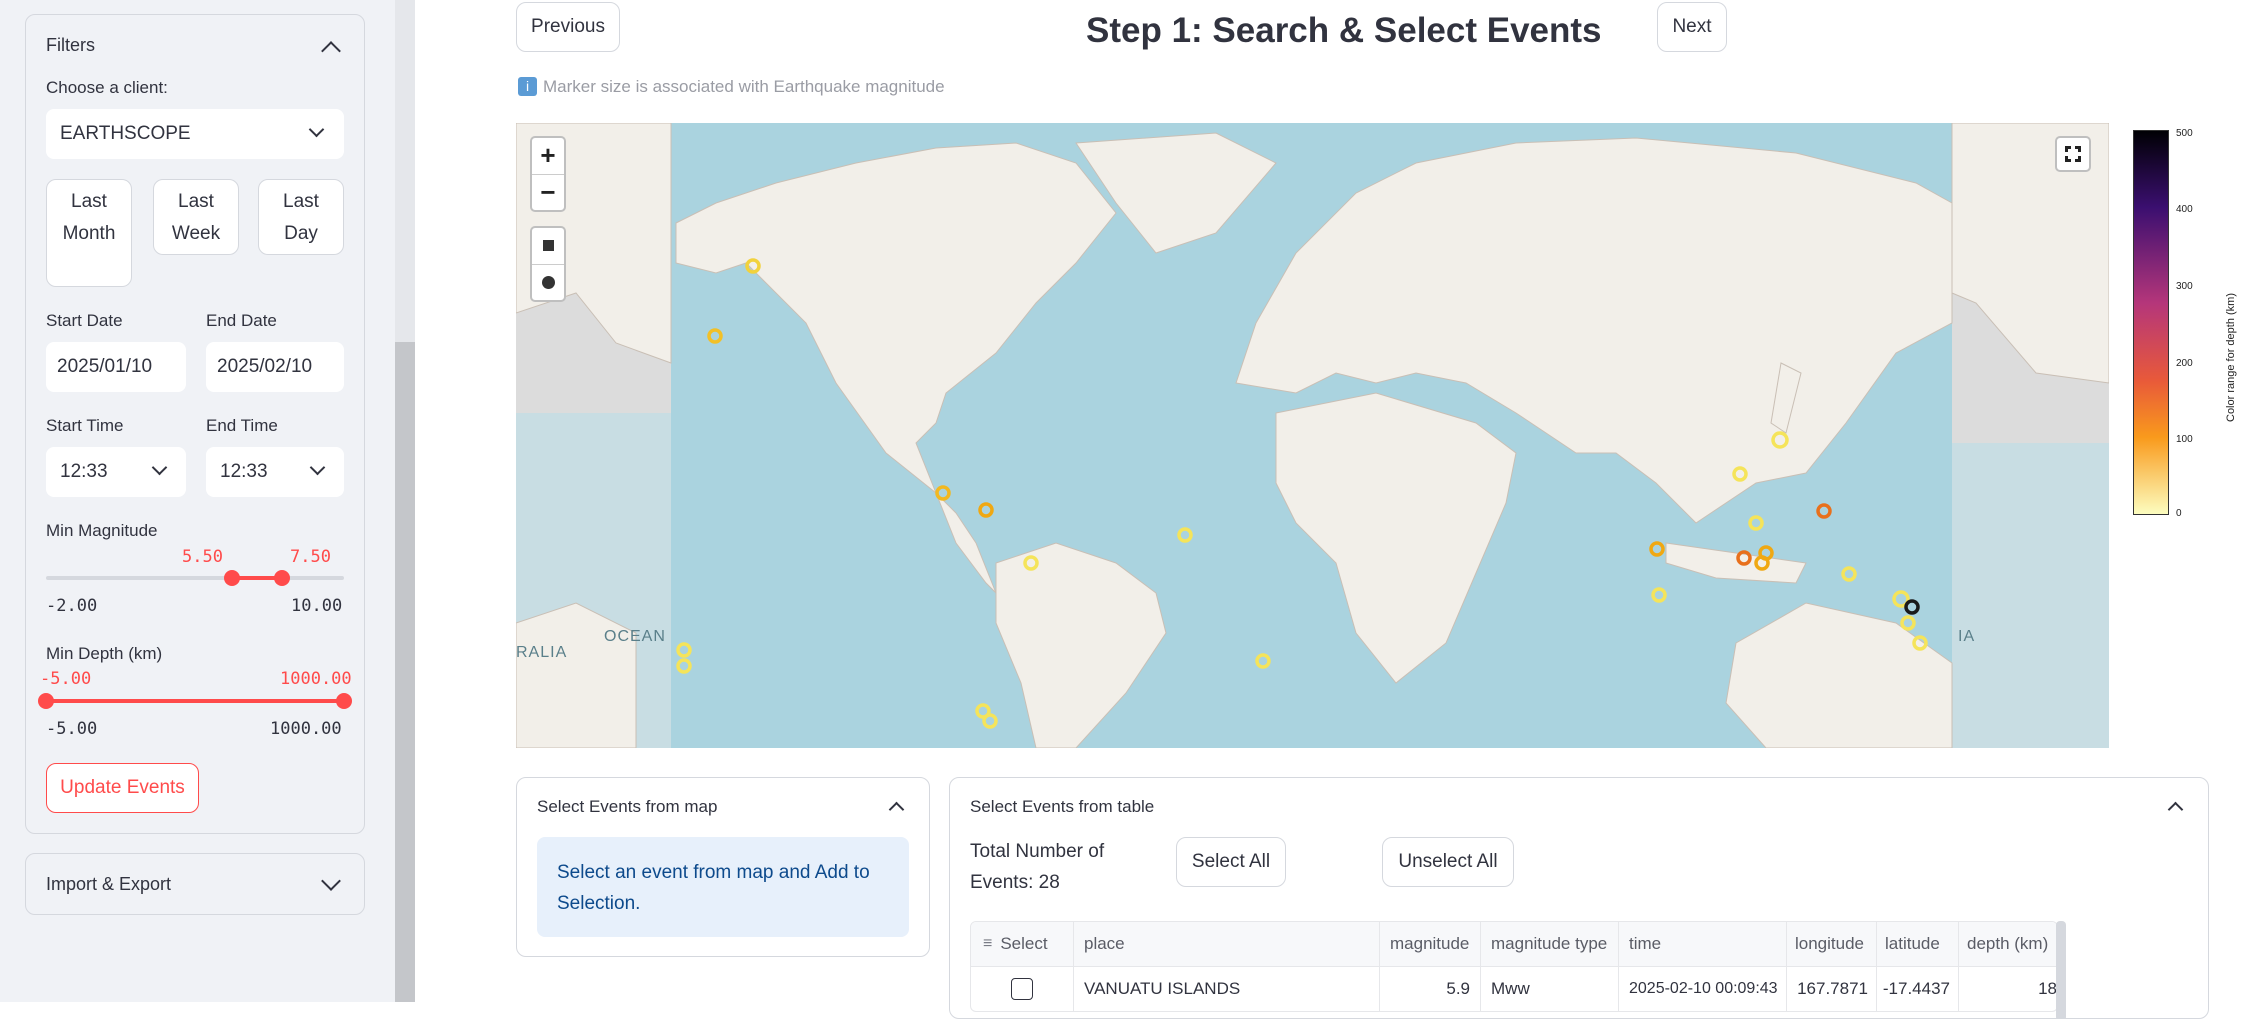 The width and height of the screenshot is (2250, 1019). I want to click on column-label: place, so click(1104, 943).